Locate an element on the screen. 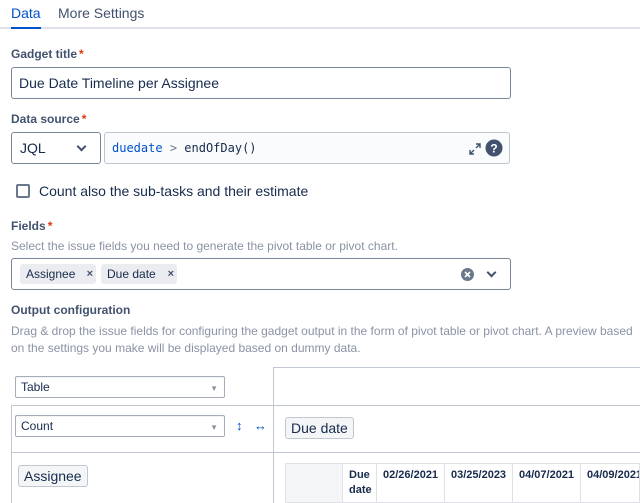 Image resolution: width=640 pixels, height=503 pixels. preview-column-header: 03/25/2023 is located at coordinates (478, 483).